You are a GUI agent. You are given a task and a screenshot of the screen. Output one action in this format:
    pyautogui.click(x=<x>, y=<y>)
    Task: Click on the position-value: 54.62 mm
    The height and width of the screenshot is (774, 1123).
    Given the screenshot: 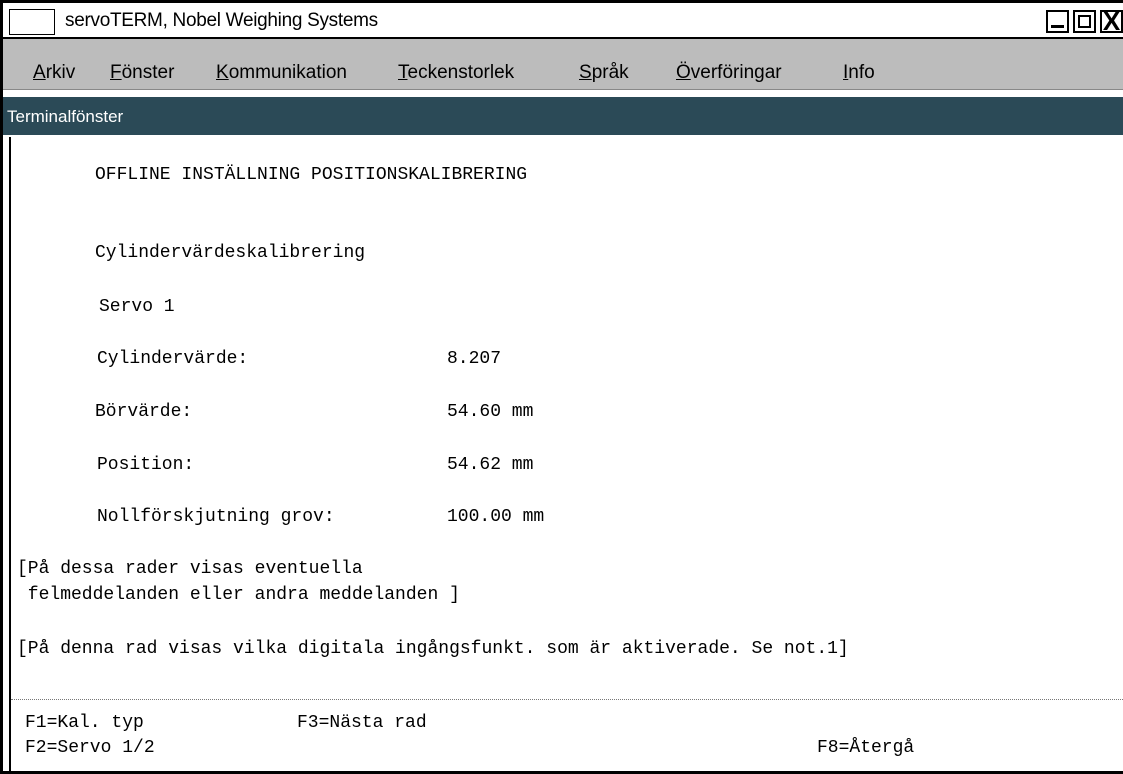 What is the action you would take?
    pyautogui.click(x=490, y=465)
    